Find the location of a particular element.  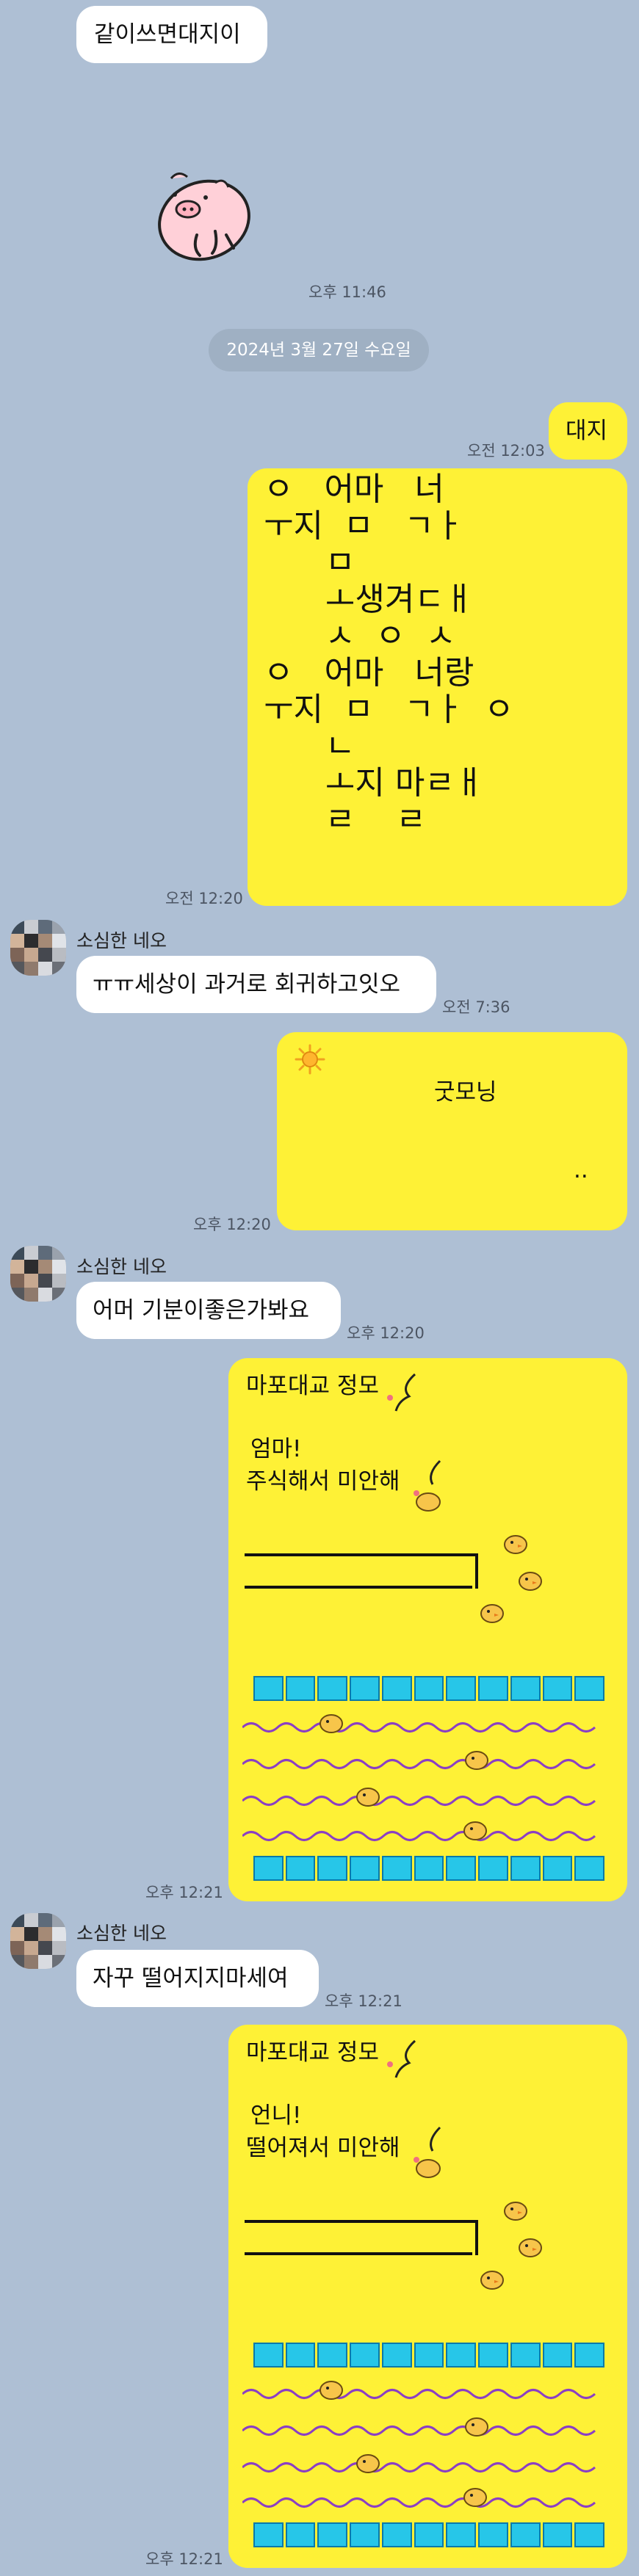

sun-emoji-icon is located at coordinates (310, 1059).